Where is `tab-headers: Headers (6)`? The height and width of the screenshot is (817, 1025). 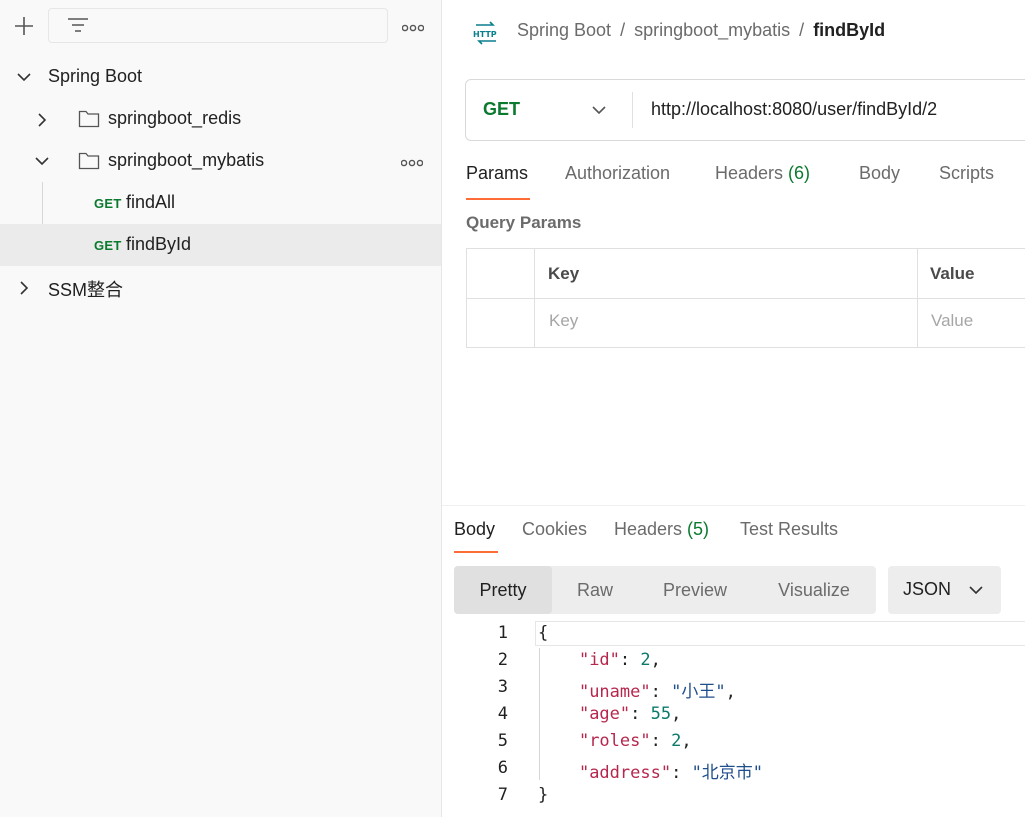
tab-headers: Headers (6) is located at coordinates (762, 173).